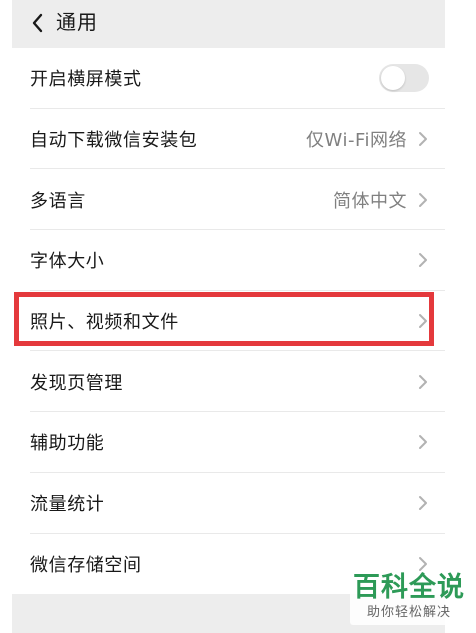 This screenshot has width=476, height=633. What do you see at coordinates (228, 24) in the screenshot?
I see `top-bar: 通用` at bounding box center [228, 24].